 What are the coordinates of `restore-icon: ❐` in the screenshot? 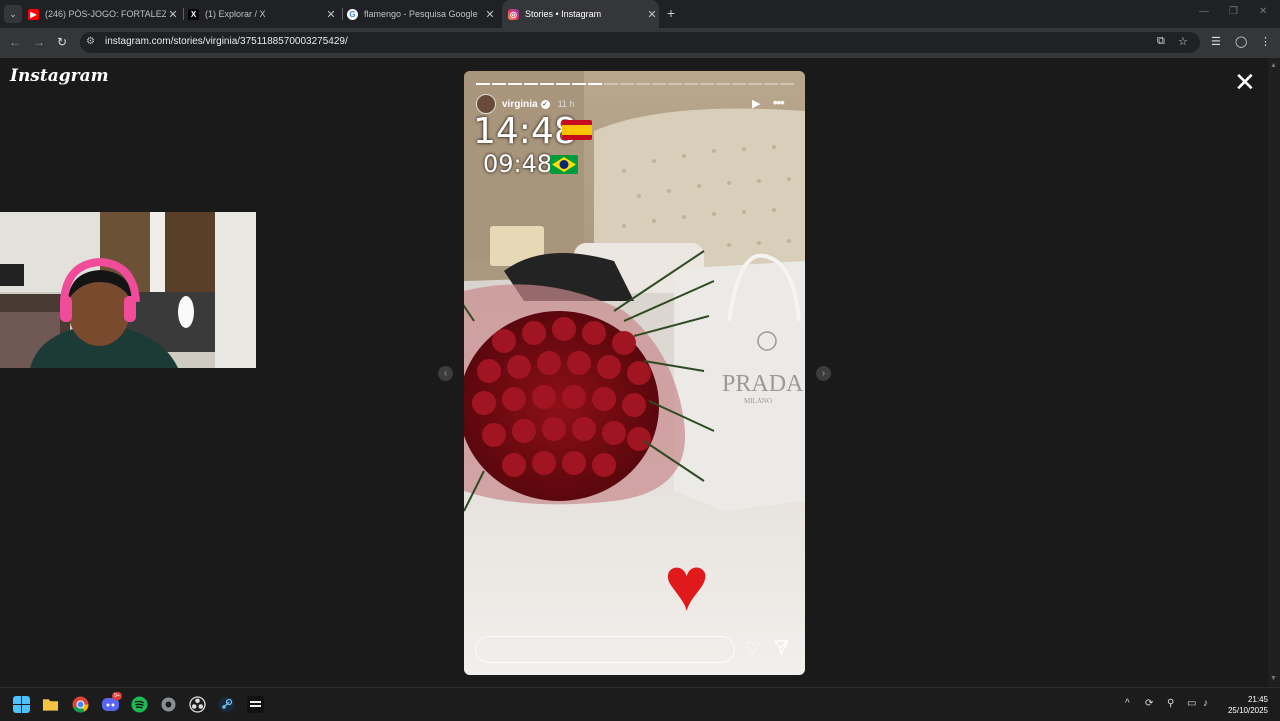 It's located at (1233, 11).